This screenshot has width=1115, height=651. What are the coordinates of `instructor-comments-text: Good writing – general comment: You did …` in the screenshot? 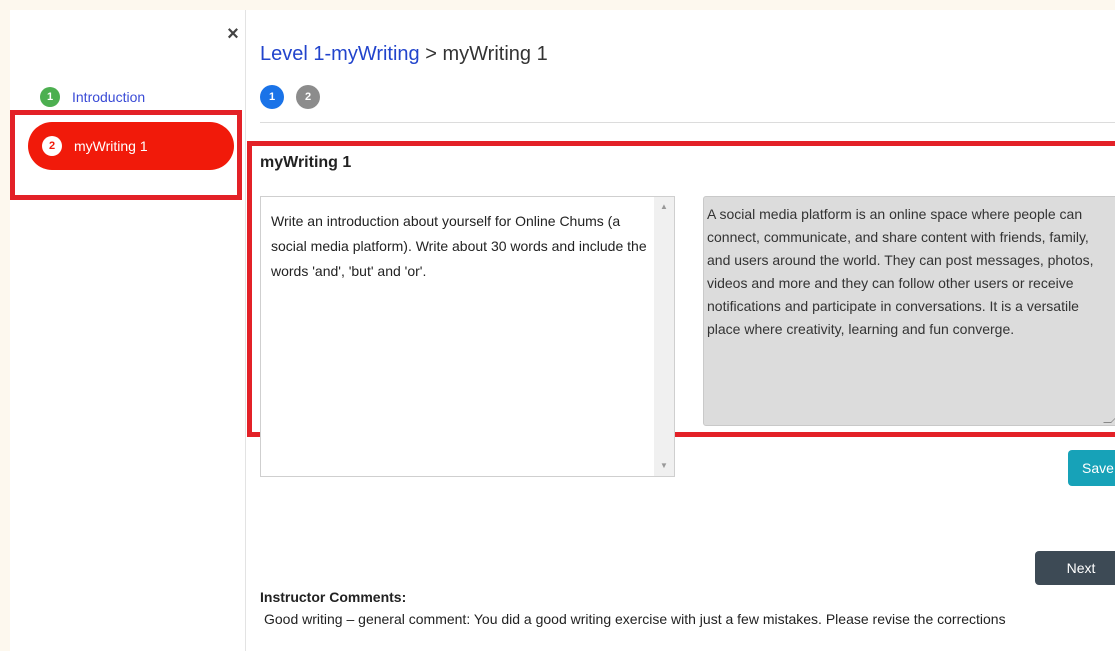 It's located at (635, 619).